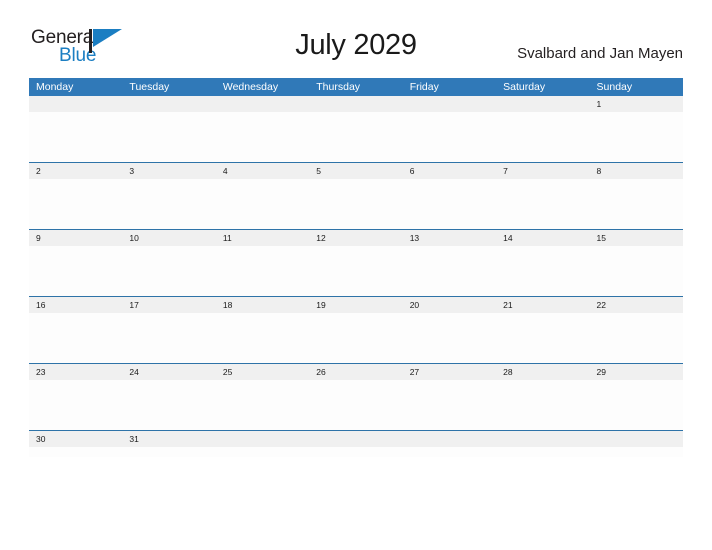 The image size is (712, 550). Describe the element at coordinates (542, 372) in the screenshot. I see `day-number: 28` at that location.